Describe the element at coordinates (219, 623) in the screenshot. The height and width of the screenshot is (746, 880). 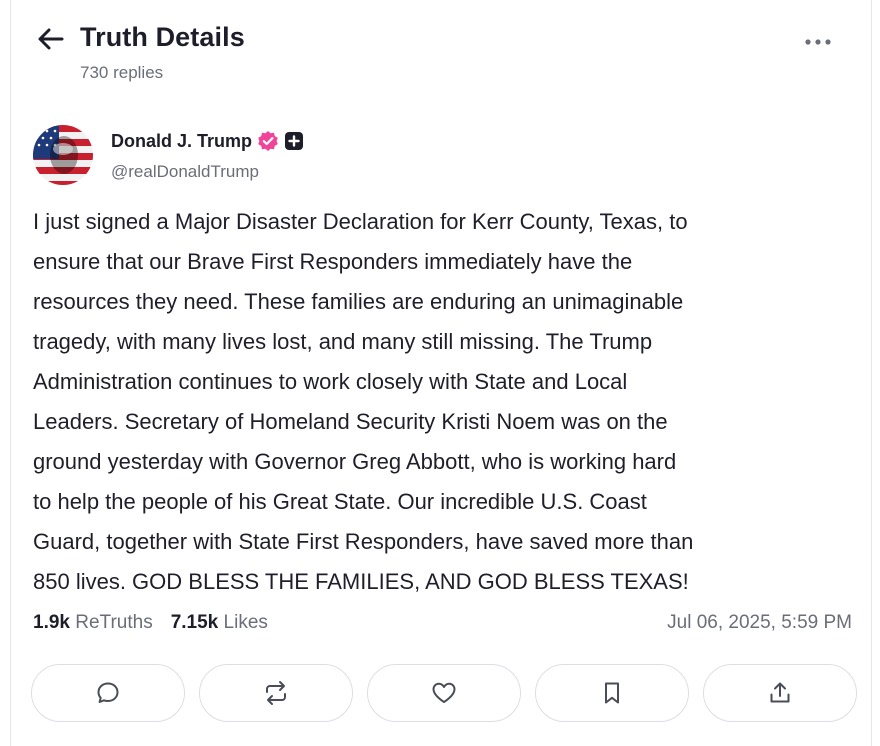
I see `likes-stat: 7.15k Likes` at that location.